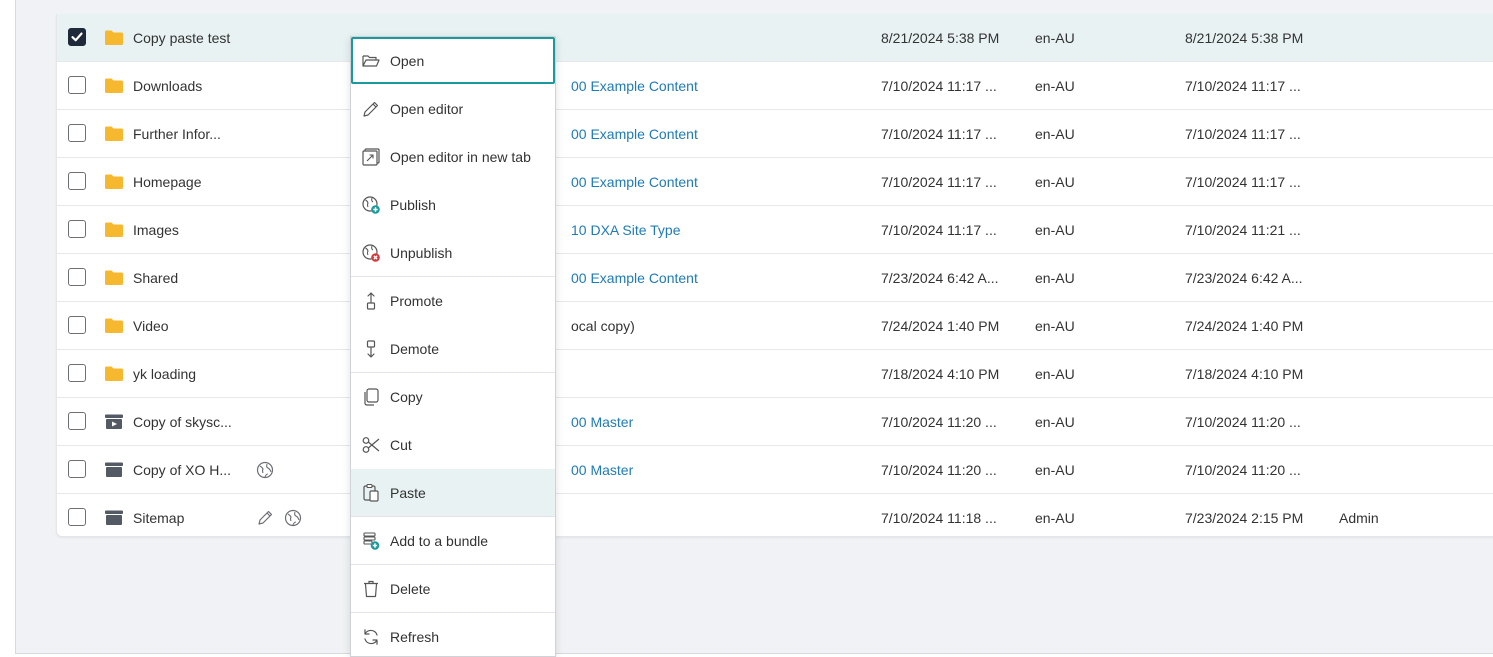  Describe the element at coordinates (453, 397) in the screenshot. I see `menu-item-copy: Copy` at that location.